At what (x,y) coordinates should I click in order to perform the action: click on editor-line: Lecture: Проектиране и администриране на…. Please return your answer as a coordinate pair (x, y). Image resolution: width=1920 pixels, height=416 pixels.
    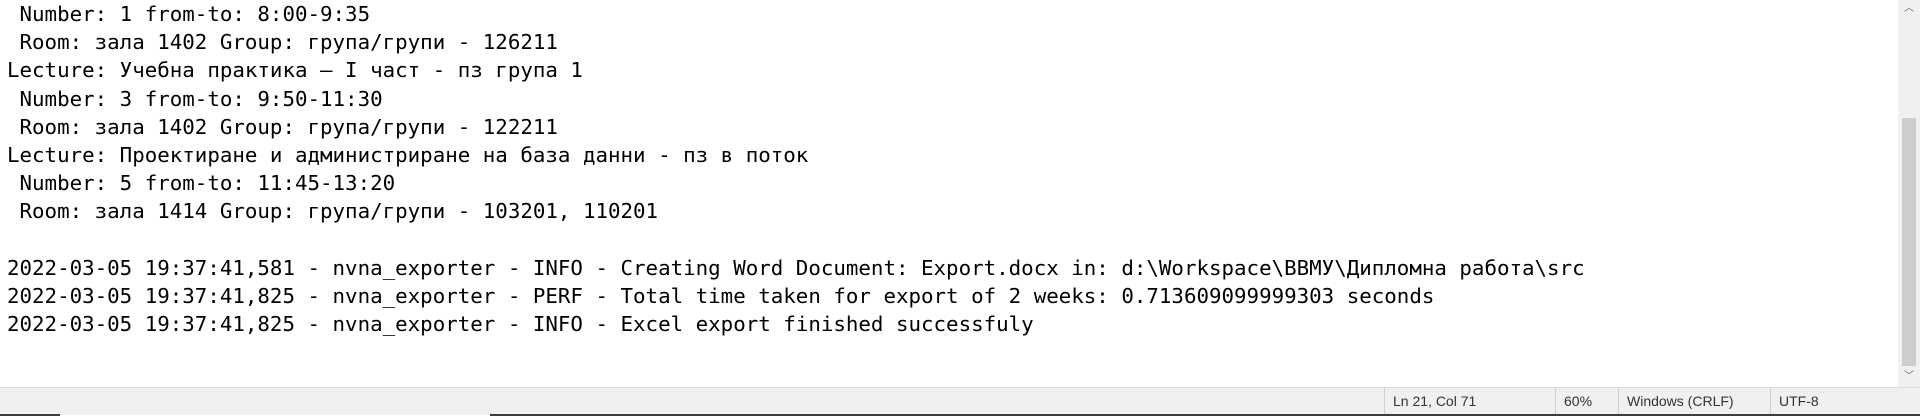
    Looking at the image, I should click on (408, 154).